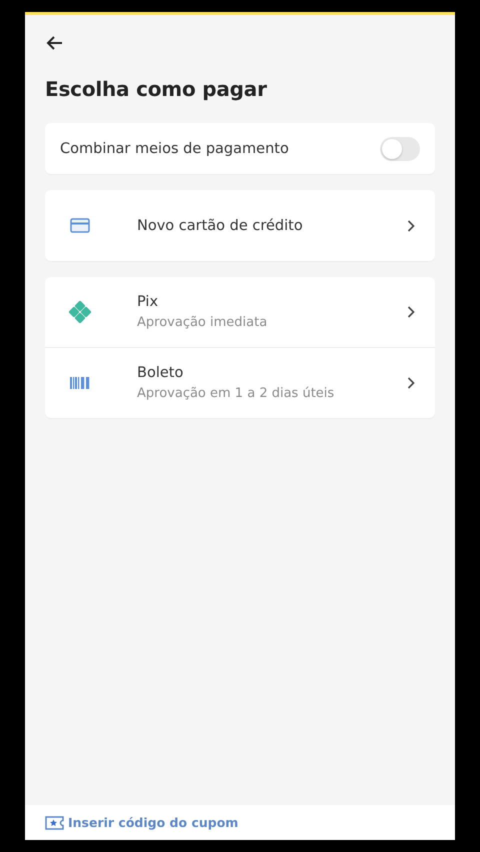  I want to click on ticket-icon, so click(55, 822).